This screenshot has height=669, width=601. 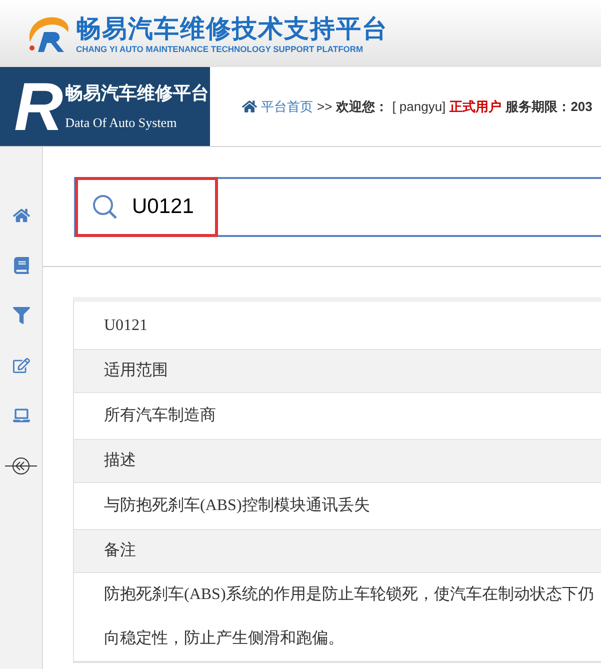 What do you see at coordinates (120, 550) in the screenshot?
I see `section-label: 备注` at bounding box center [120, 550].